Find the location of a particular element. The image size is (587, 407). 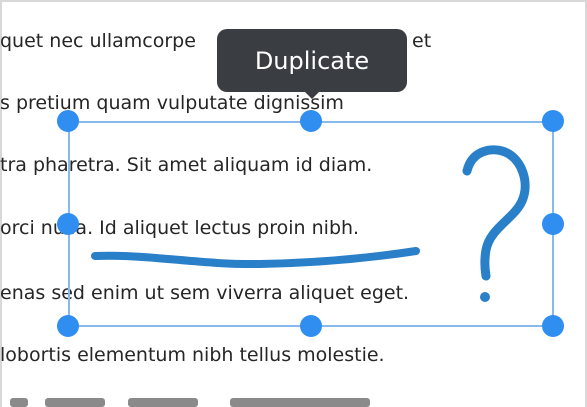

resize-handle-top-center is located at coordinates (311, 121).